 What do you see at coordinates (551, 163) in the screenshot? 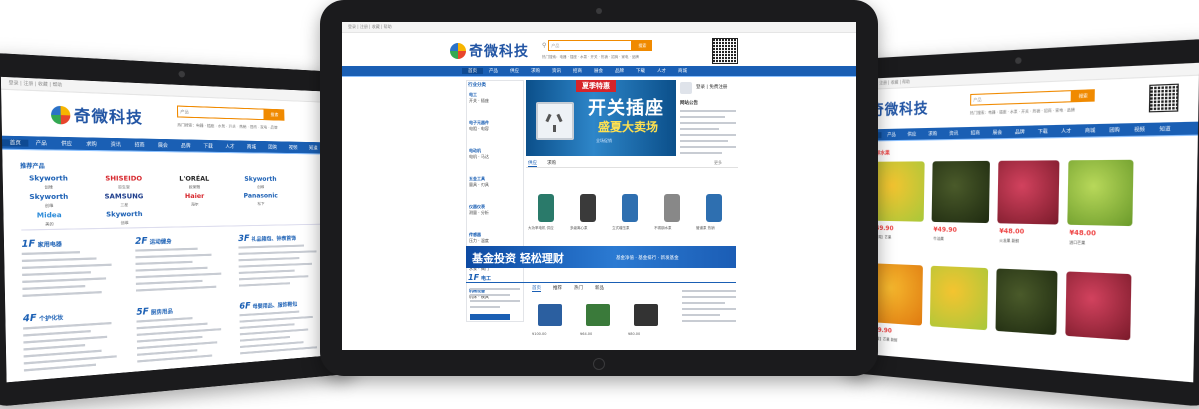
I see `tab-item: 求购` at bounding box center [551, 163].